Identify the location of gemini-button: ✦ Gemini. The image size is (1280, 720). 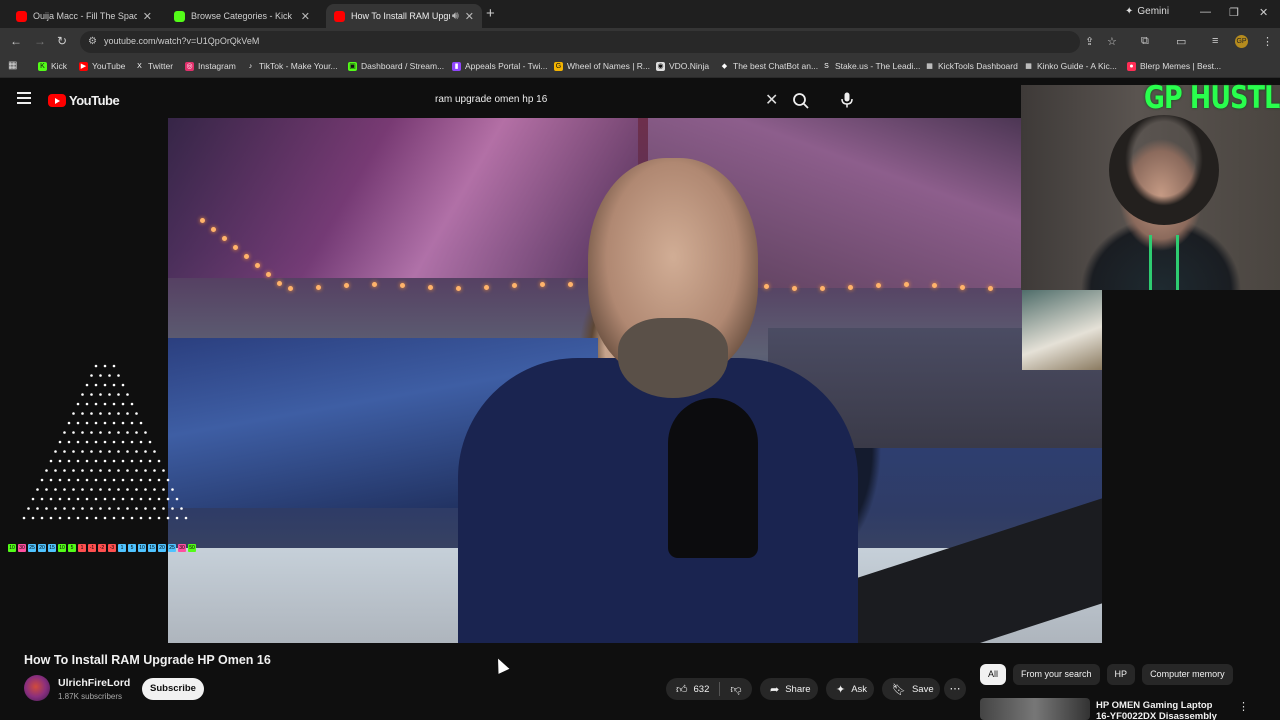
(1147, 11).